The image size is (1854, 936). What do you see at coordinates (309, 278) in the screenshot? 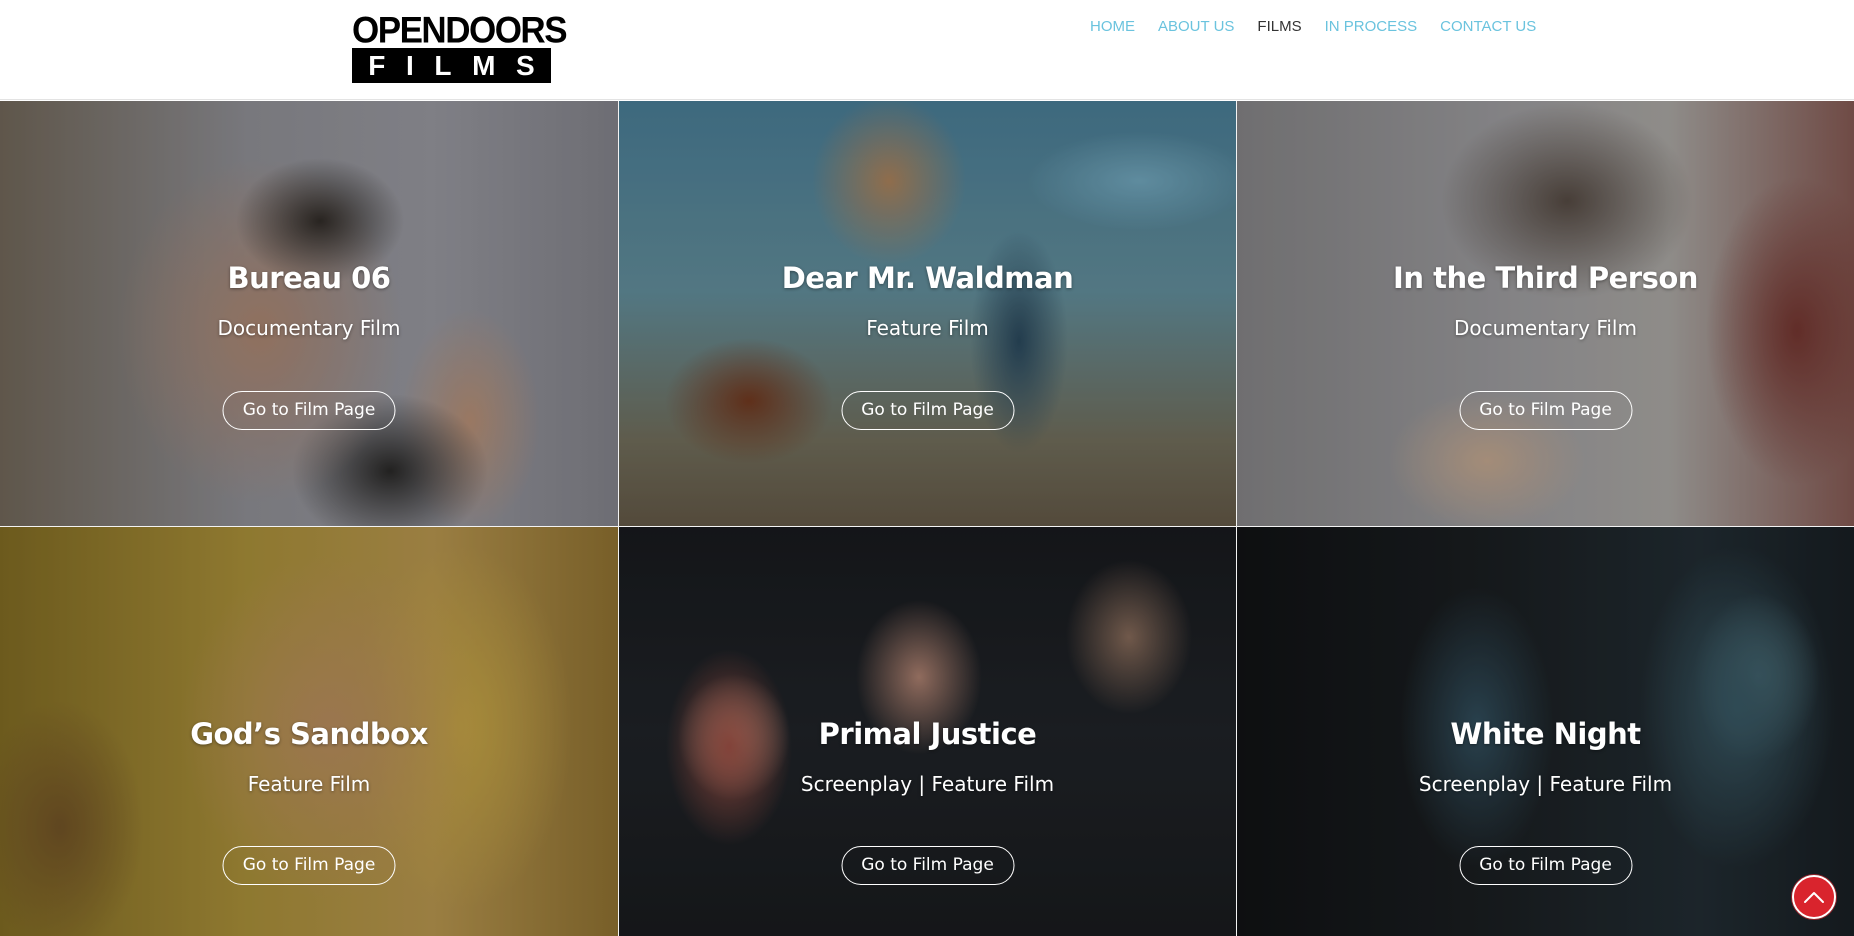
I see `film-title: Bureau 06` at bounding box center [309, 278].